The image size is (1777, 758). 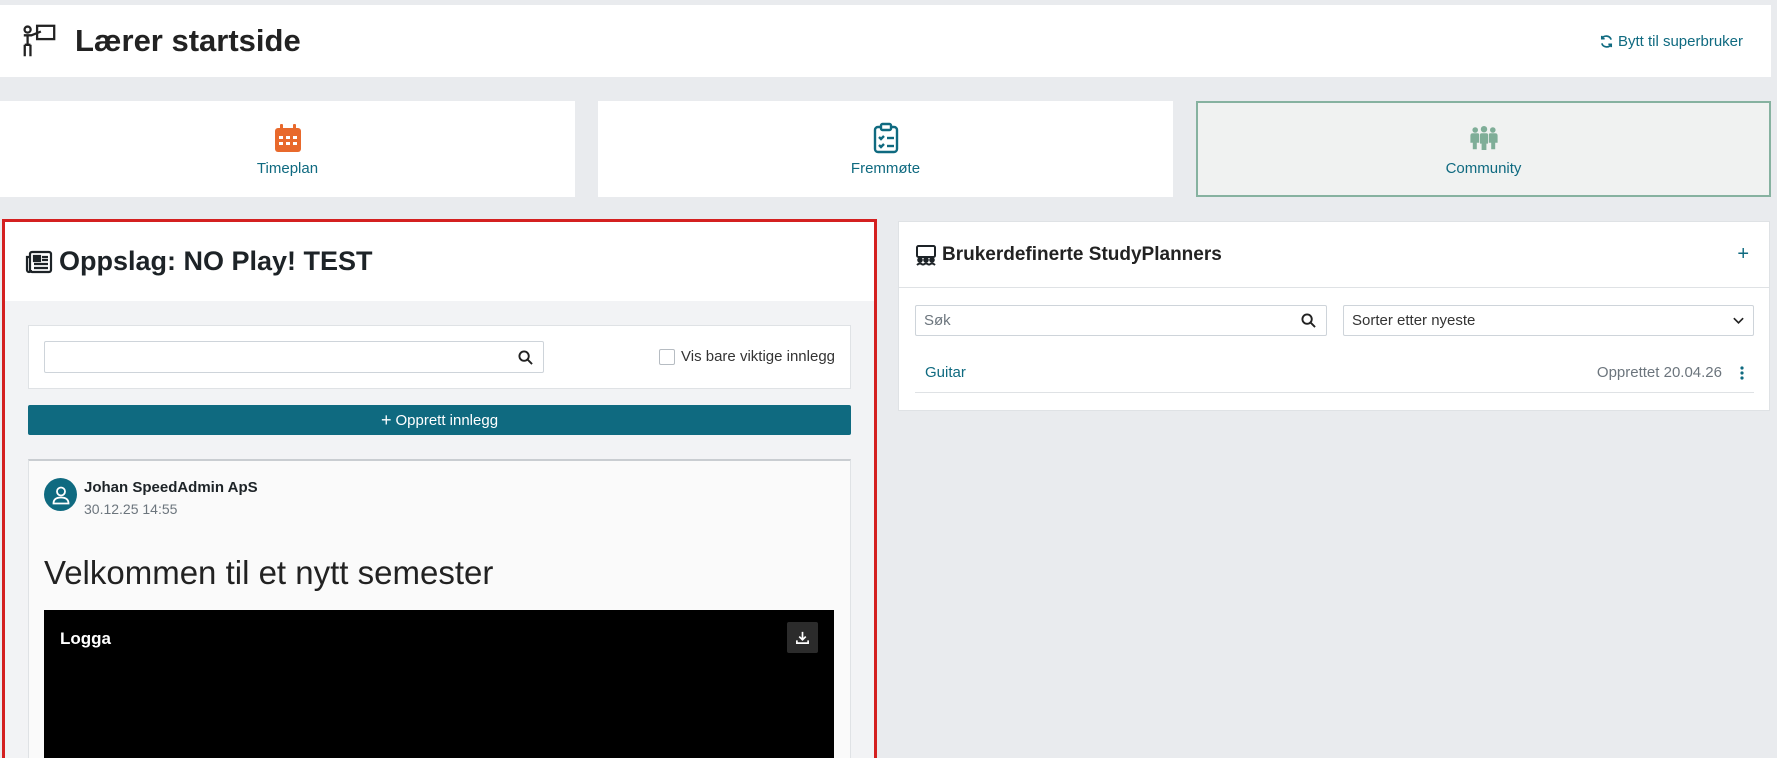 What do you see at coordinates (1082, 254) in the screenshot?
I see `studyplanners-title: Brukerdefinerte StudyPlanners` at bounding box center [1082, 254].